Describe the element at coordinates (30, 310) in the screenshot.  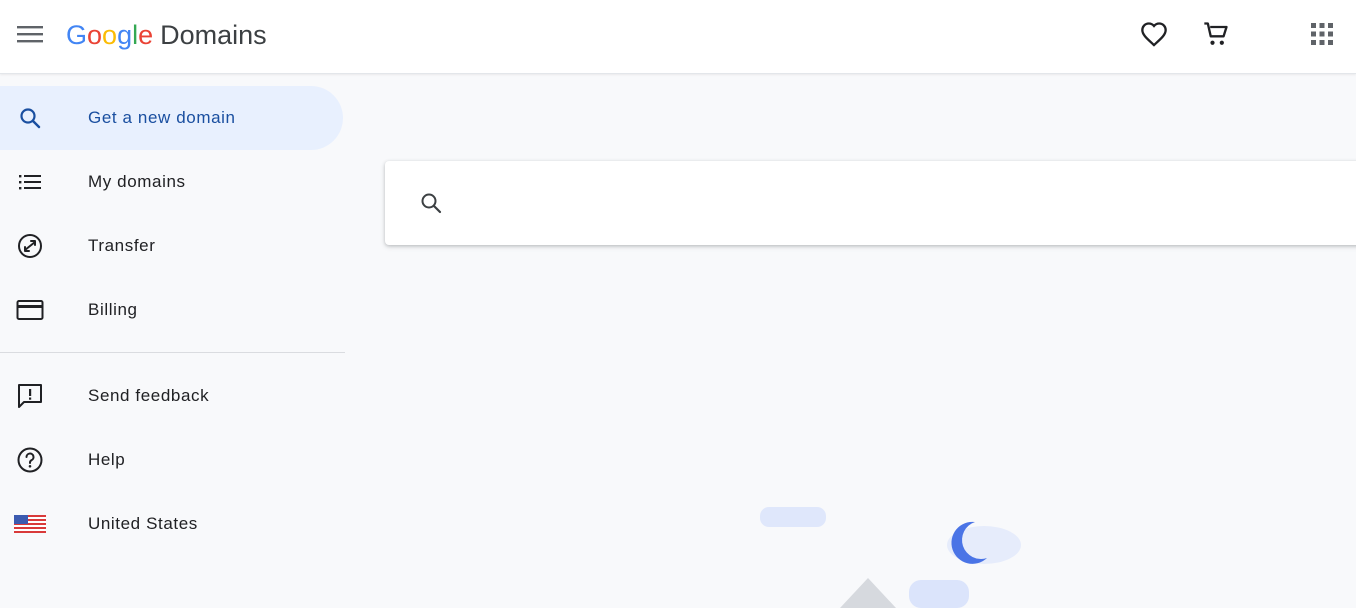
I see `credit-card-icon` at that location.